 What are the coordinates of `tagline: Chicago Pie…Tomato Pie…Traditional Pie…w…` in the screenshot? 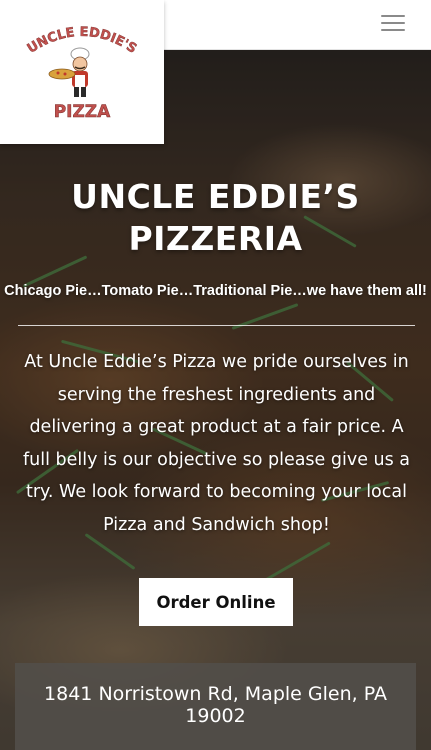 It's located at (215, 291).